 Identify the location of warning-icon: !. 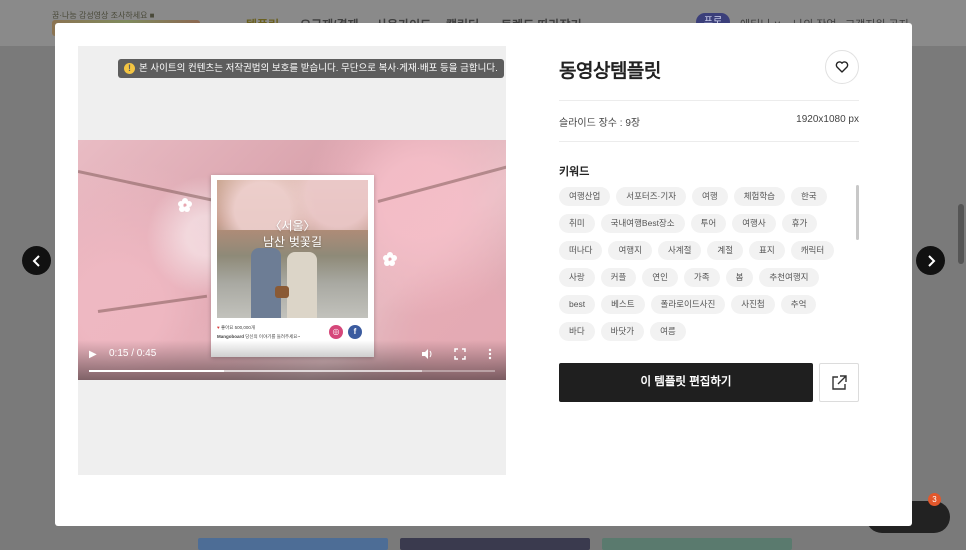
(129, 68).